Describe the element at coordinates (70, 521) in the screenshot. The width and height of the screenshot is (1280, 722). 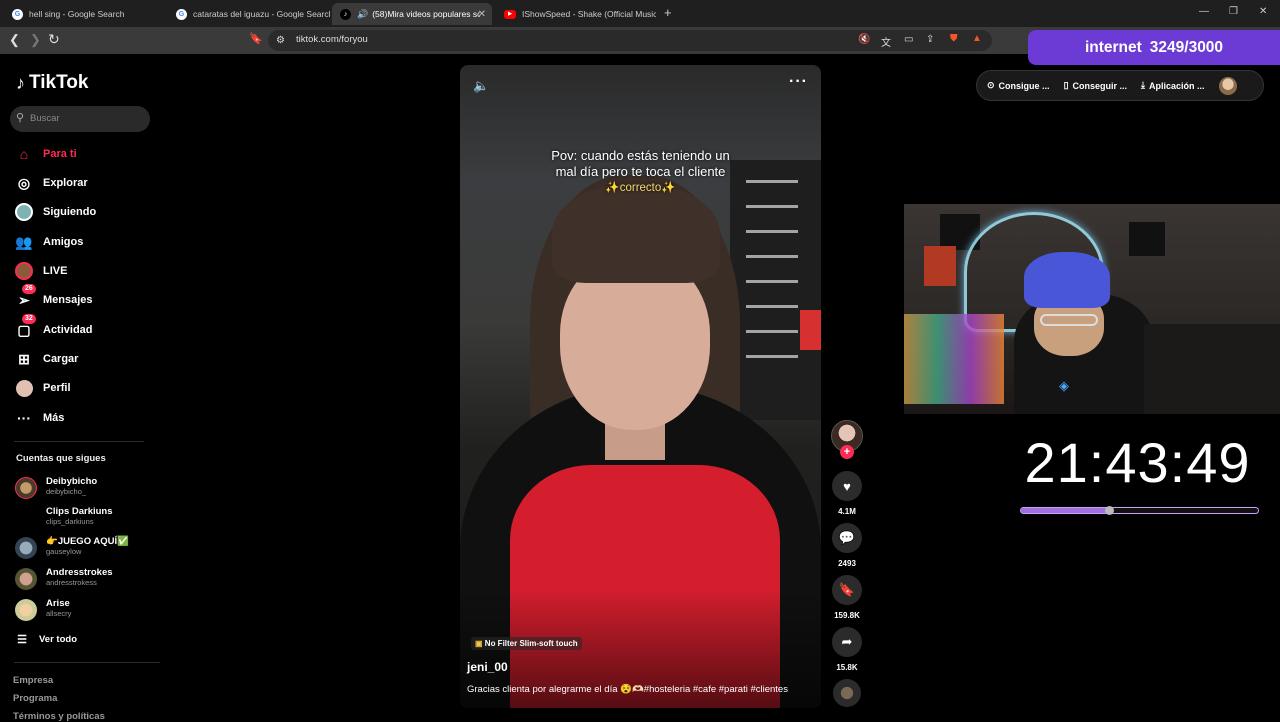
I see `account-handle: clips_darkiuns` at that location.